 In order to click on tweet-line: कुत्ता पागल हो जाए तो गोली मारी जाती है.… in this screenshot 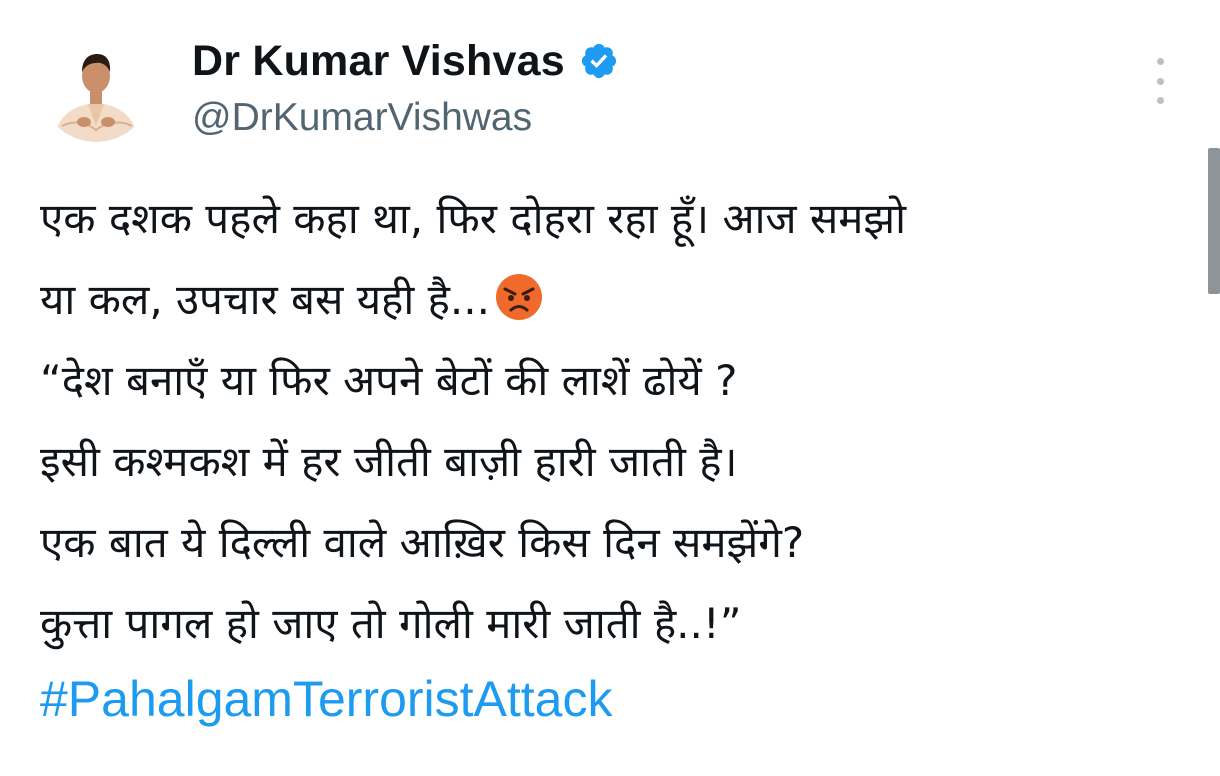, I will do `click(391, 623)`.